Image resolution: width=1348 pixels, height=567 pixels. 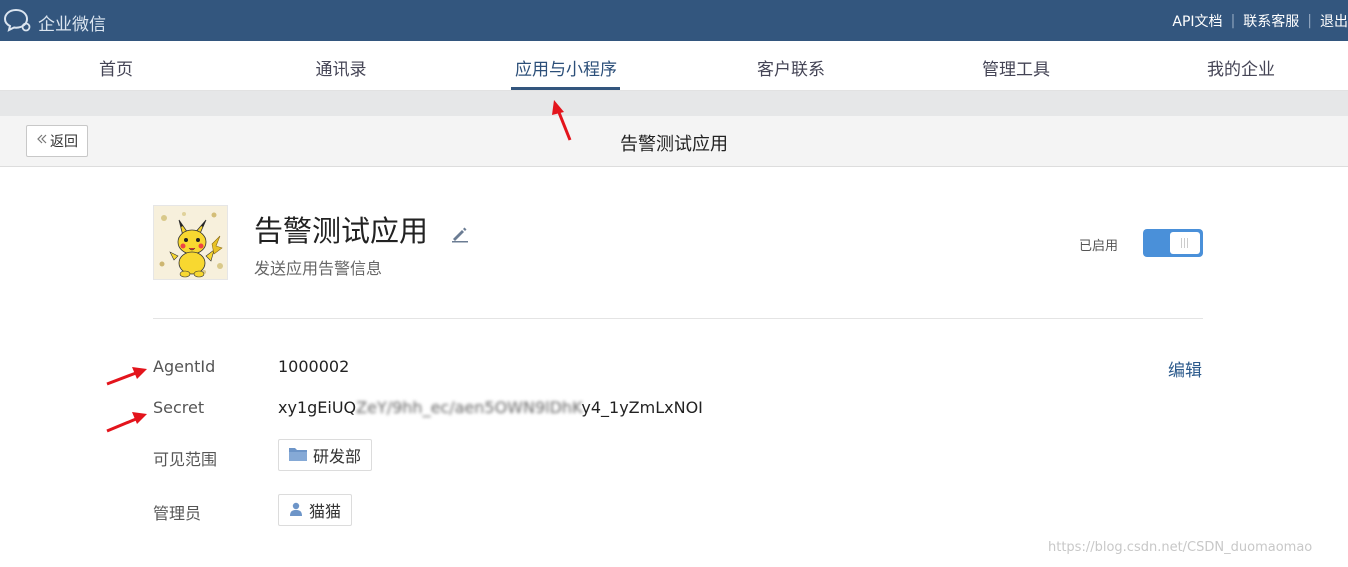 I want to click on nav-management-tools: 管理工具, so click(x=1016, y=67).